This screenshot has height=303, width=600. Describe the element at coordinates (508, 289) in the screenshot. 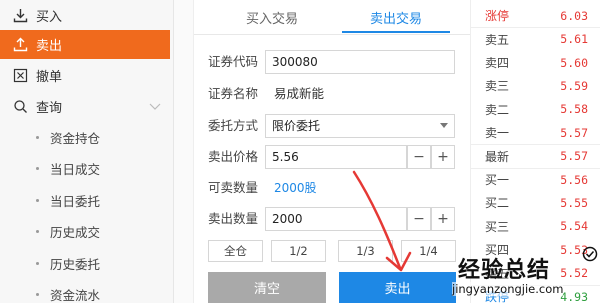

I see `watermark-url: jingyanzongjie.com` at that location.